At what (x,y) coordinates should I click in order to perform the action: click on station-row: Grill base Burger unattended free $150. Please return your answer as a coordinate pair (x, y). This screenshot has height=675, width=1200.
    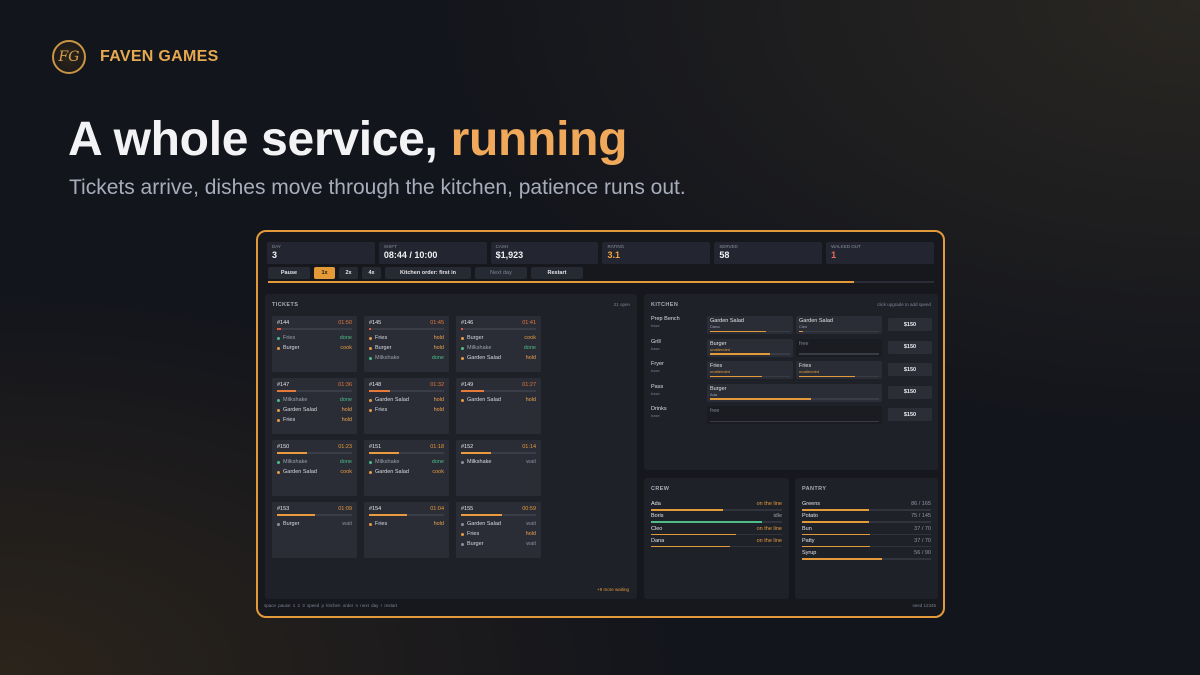
    Looking at the image, I should click on (791, 348).